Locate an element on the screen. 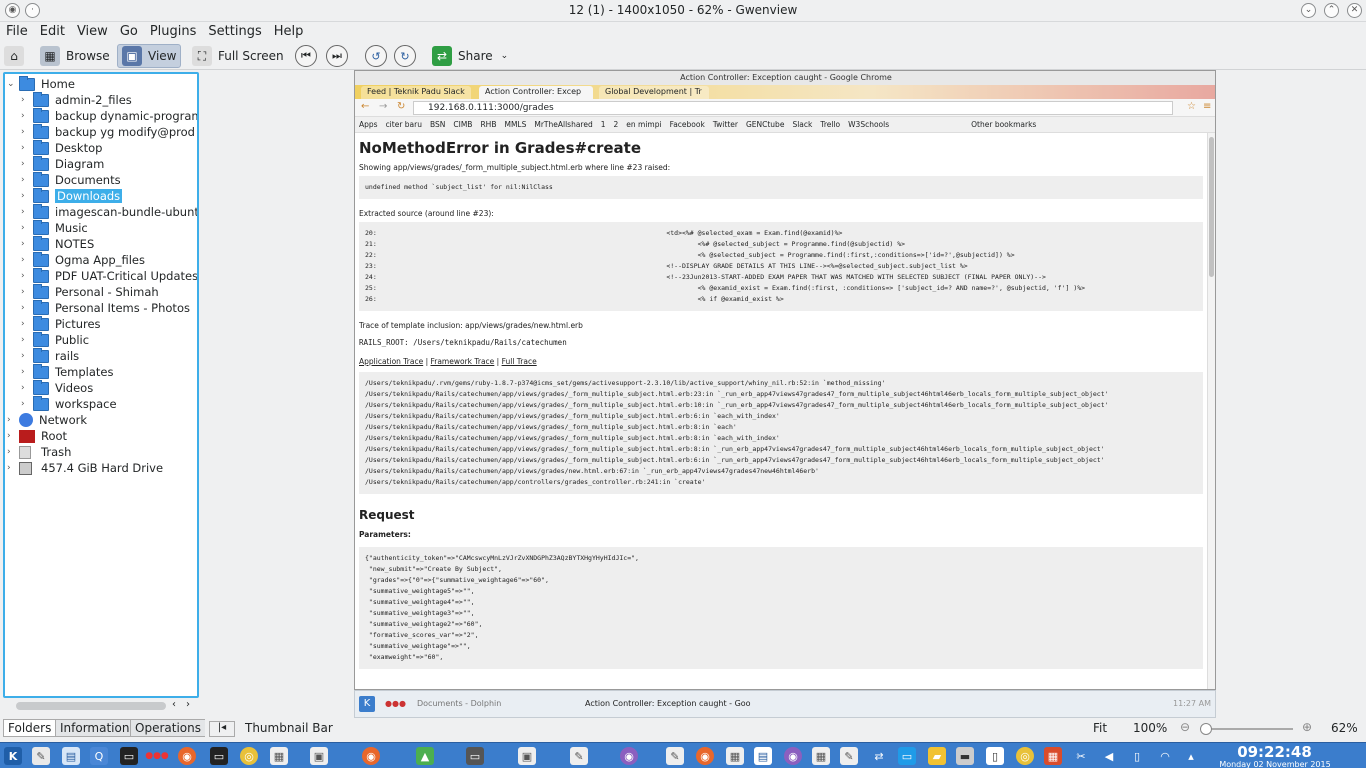 The height and width of the screenshot is (768, 1366). battery-icon: ▯ is located at coordinates (1137, 756).